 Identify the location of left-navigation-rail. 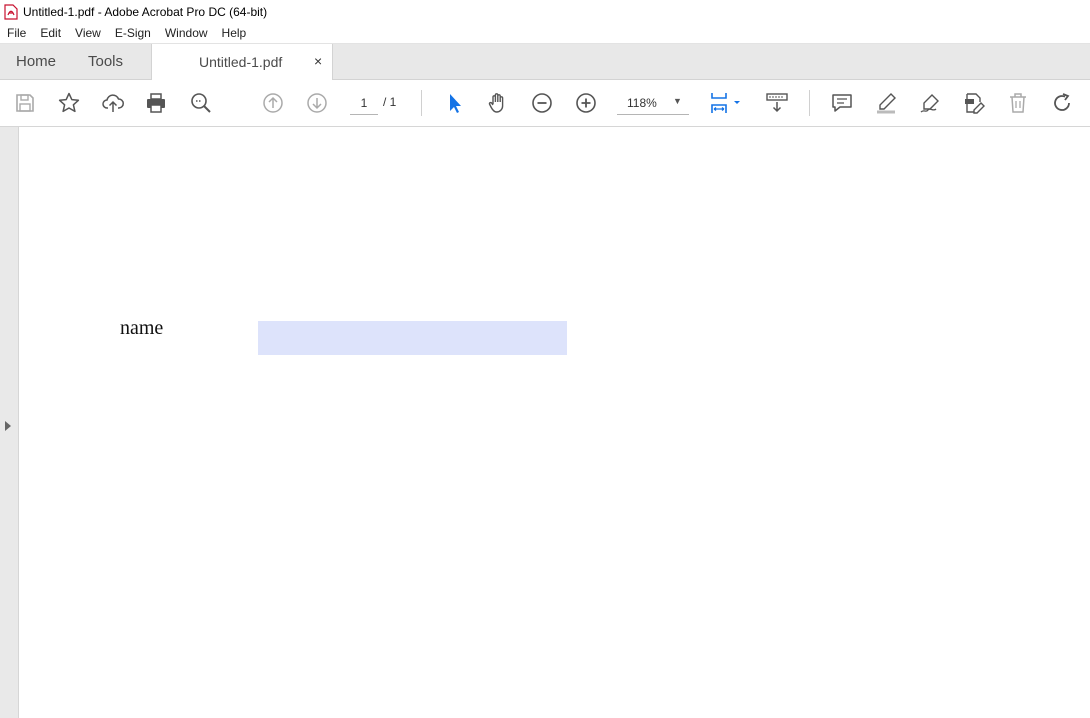
(9, 422).